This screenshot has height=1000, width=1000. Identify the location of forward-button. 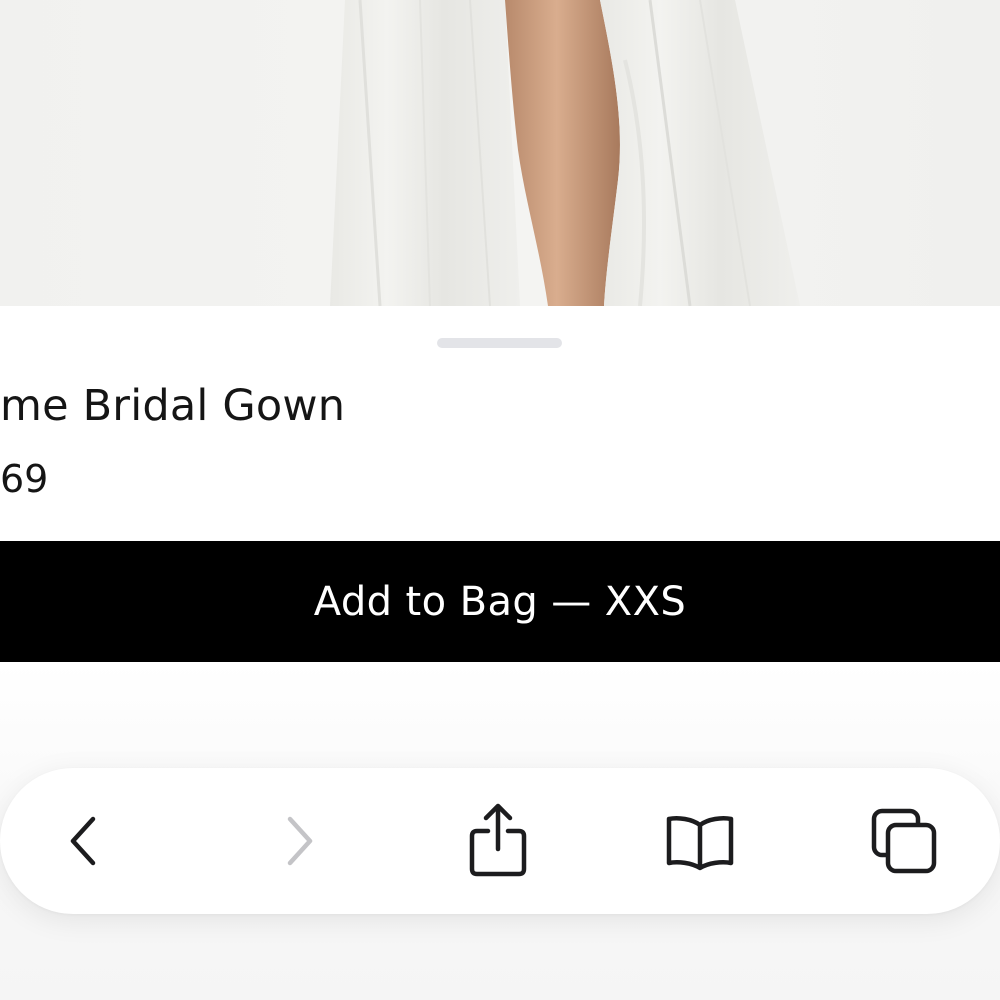
(298, 841).